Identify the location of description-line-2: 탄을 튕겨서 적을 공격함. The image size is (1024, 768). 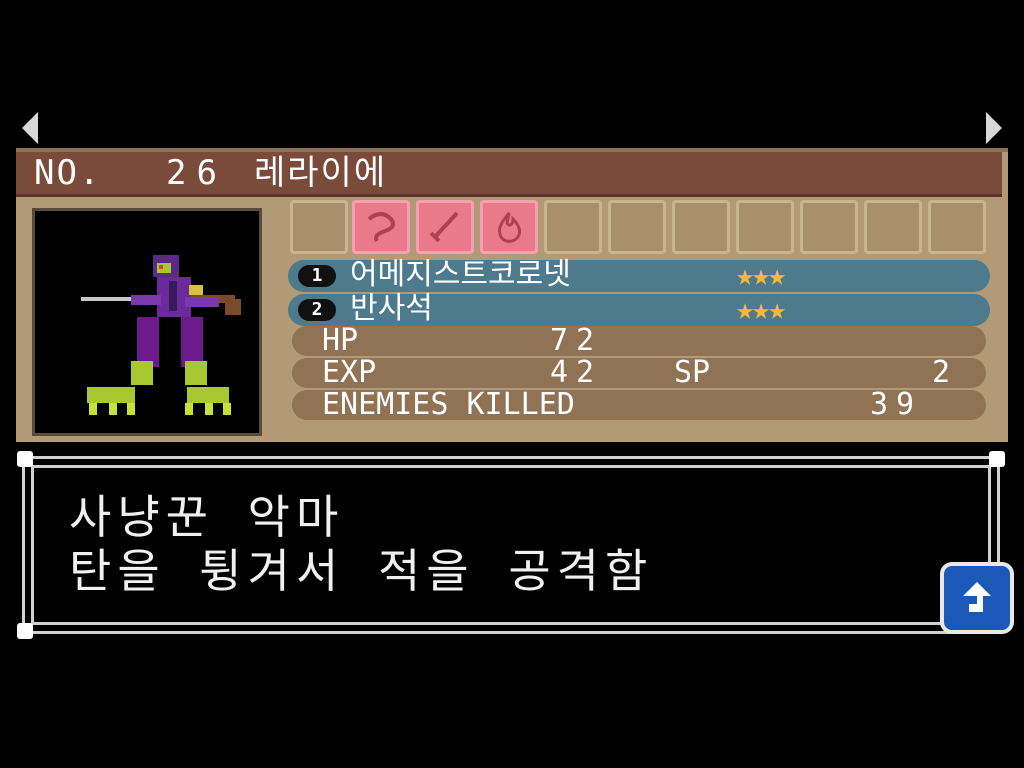
(361, 571).